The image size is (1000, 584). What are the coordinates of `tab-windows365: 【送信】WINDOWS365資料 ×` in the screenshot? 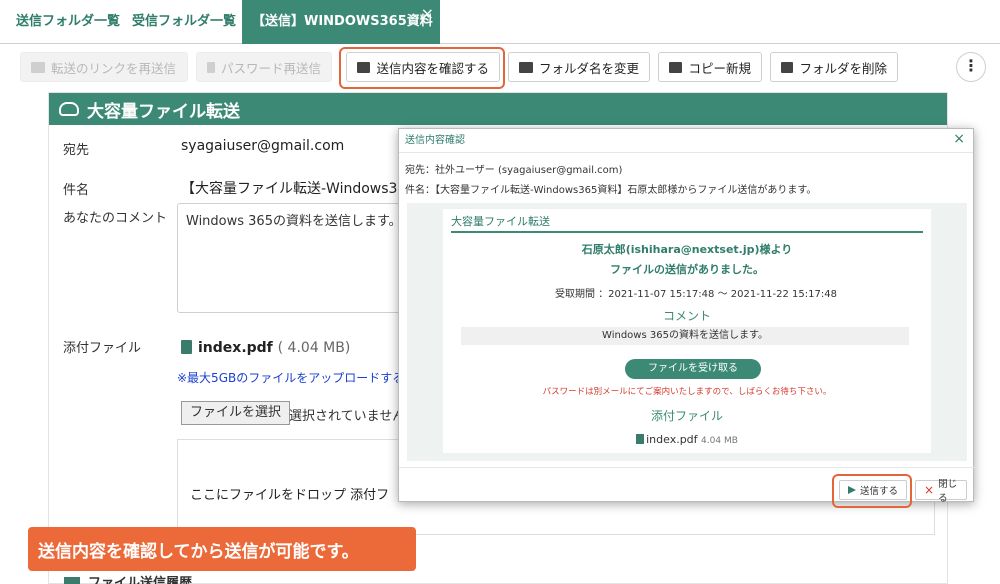 It's located at (341, 22).